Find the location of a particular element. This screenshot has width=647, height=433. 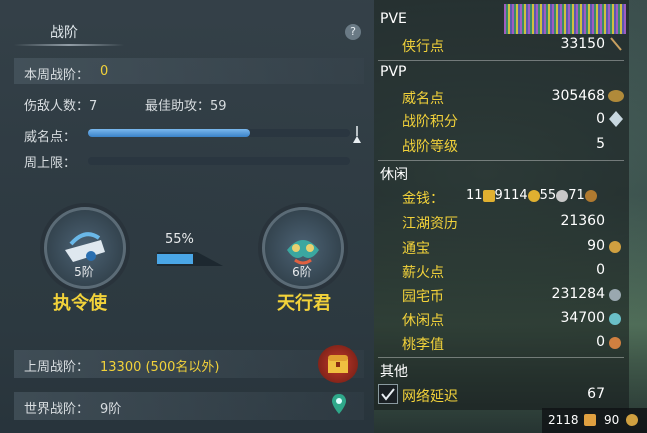

current-tier-level: 5阶 is located at coordinates (84, 272).